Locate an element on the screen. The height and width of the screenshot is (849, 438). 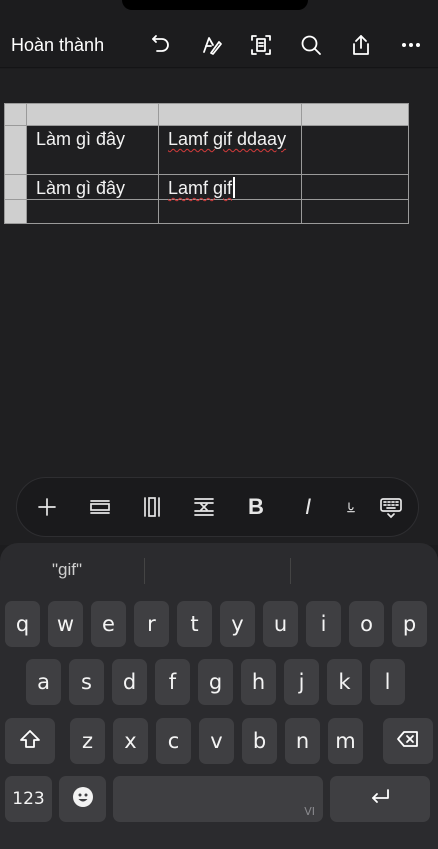
space-key: VI is located at coordinates (218, 799).